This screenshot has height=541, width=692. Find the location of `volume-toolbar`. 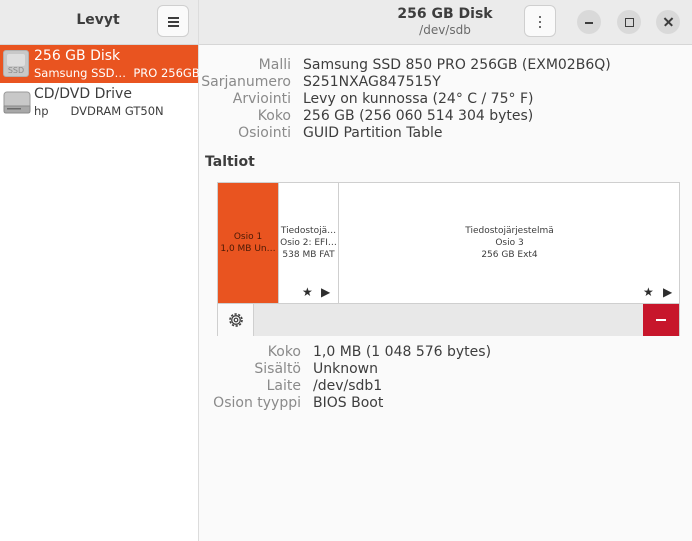

volume-toolbar is located at coordinates (448, 319).